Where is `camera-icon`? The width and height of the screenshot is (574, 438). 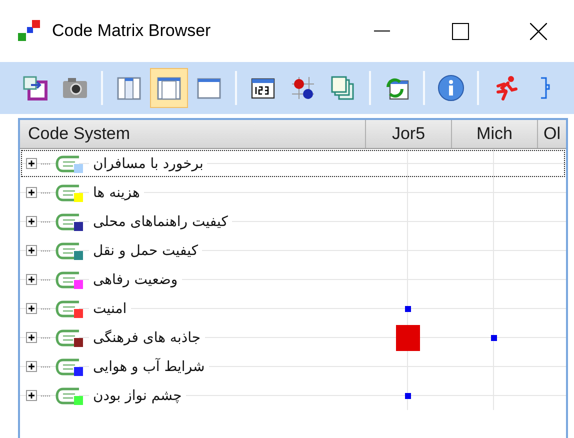
camera-icon is located at coordinates (75, 88).